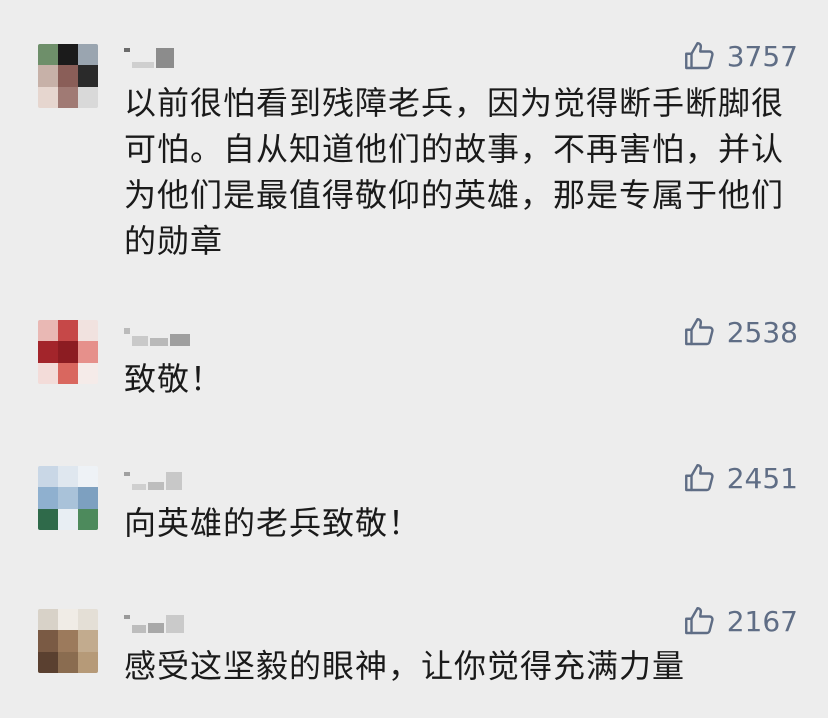 Image resolution: width=828 pixels, height=718 pixels. What do you see at coordinates (762, 621) in the screenshot?
I see `like-count: 2167` at bounding box center [762, 621].